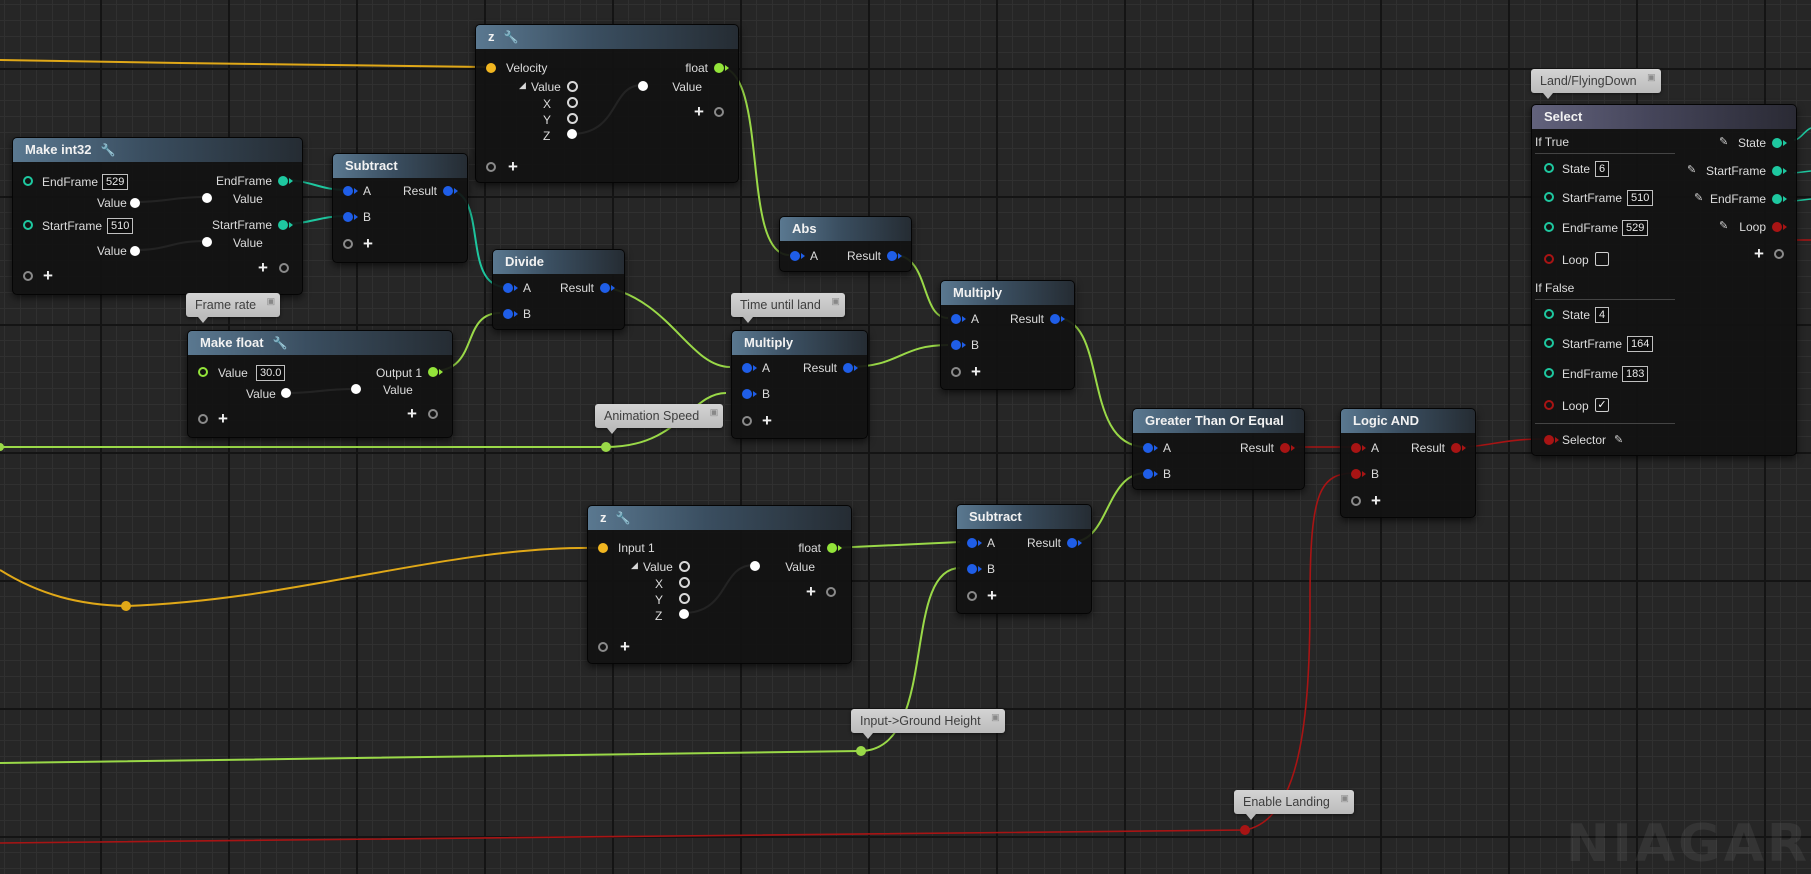 The image size is (1811, 874). I want to click on node-header: Make int32 🔧, so click(157, 150).